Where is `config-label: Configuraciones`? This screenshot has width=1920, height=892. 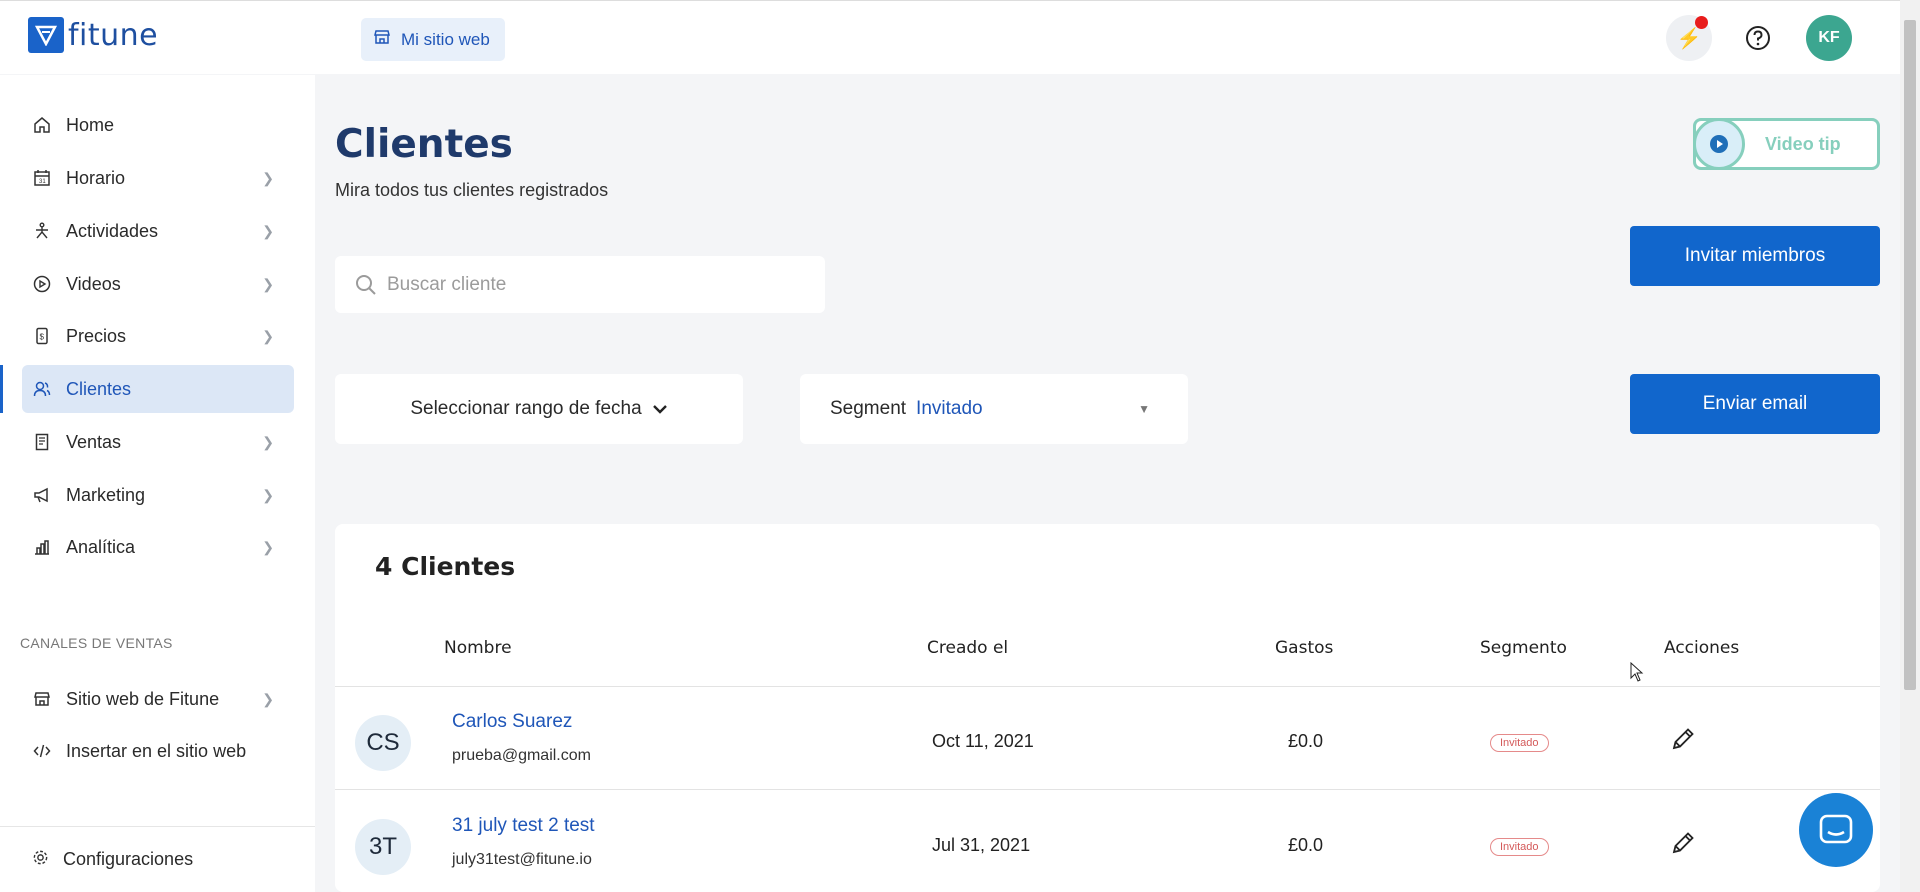 config-label: Configuraciones is located at coordinates (128, 859).